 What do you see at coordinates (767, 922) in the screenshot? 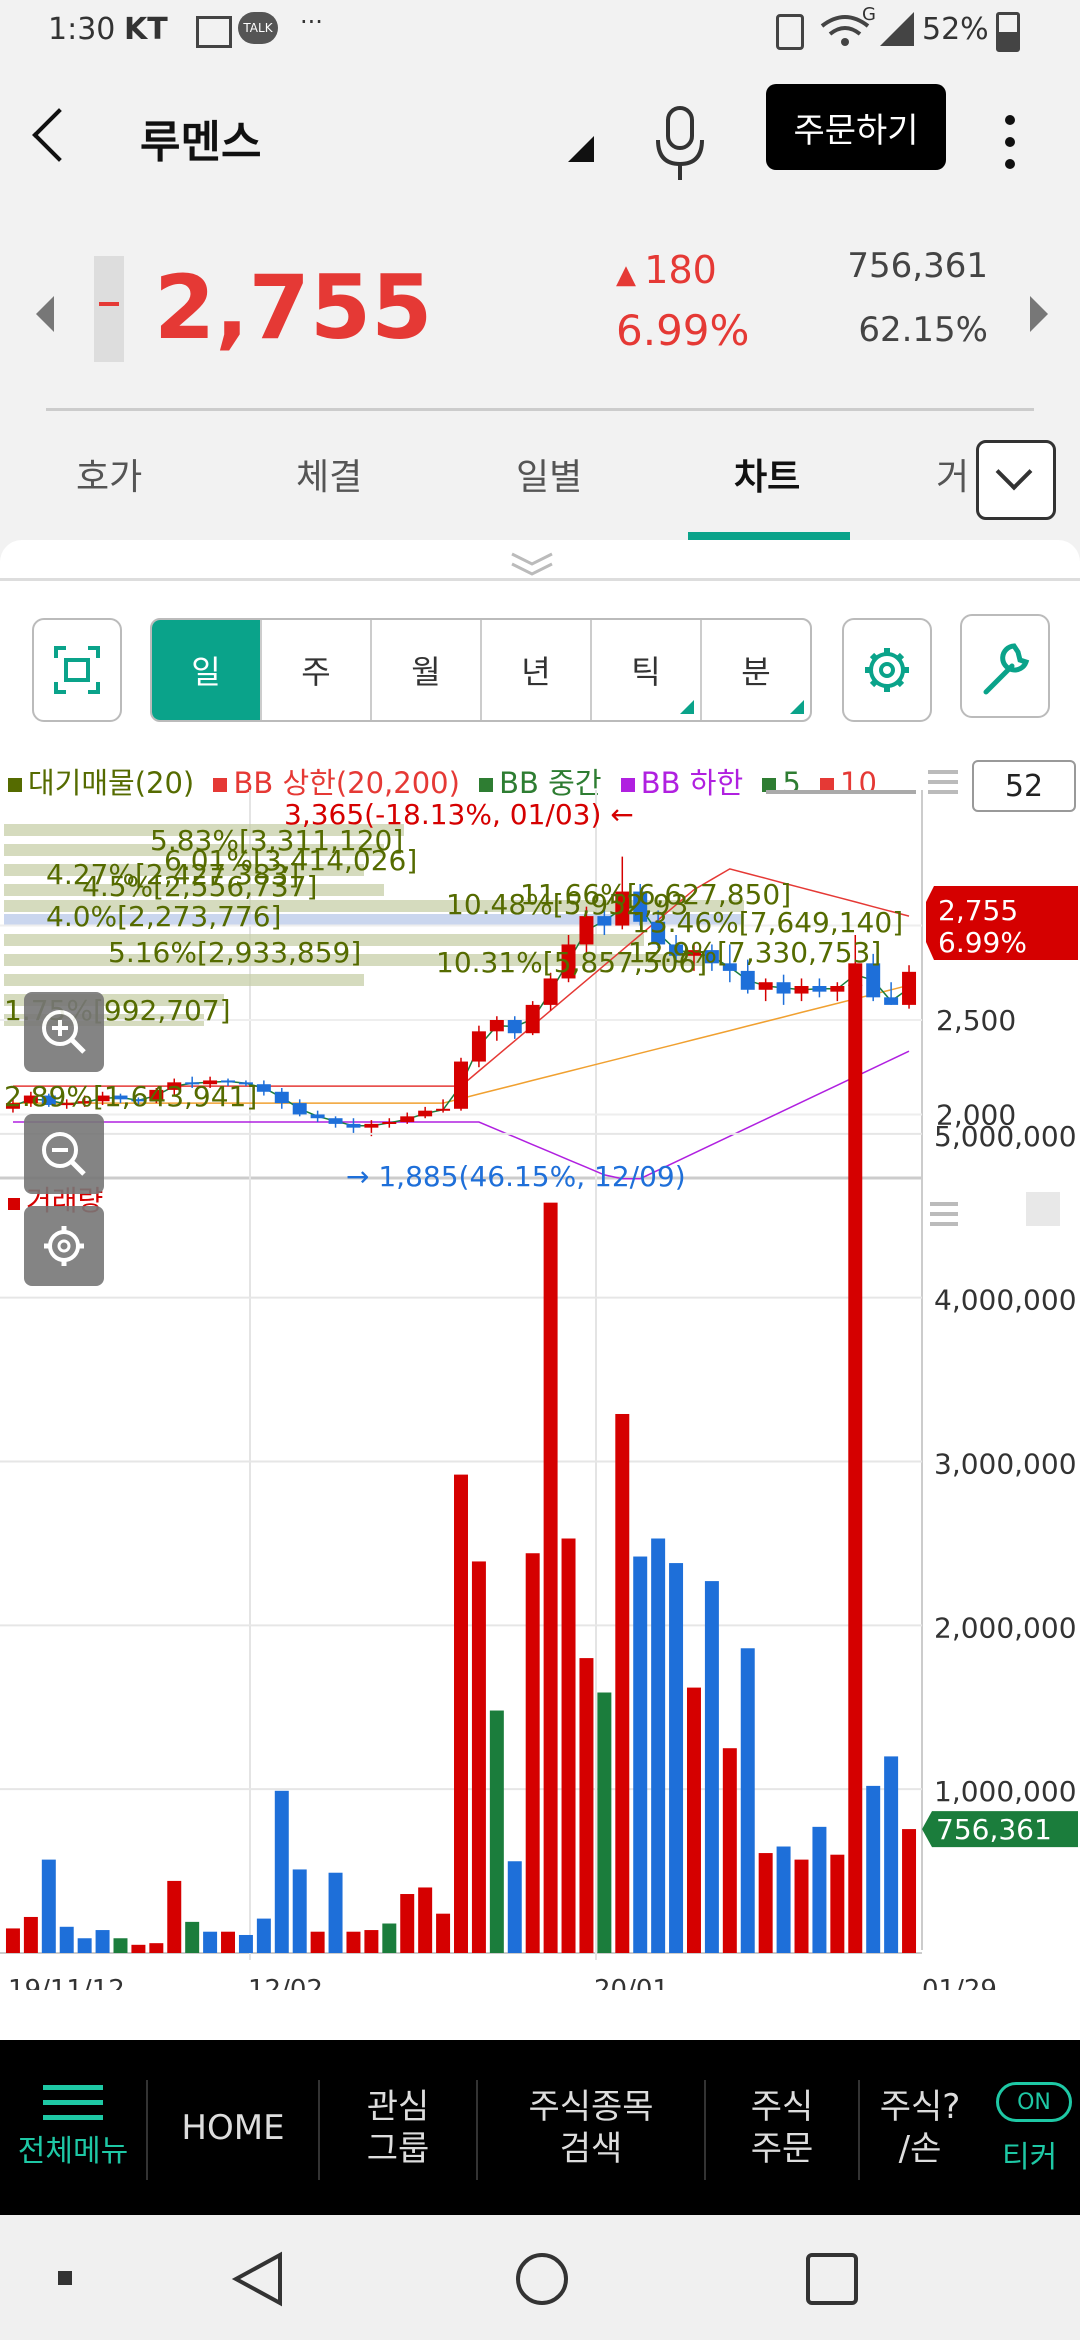
I see `supply-label: 13.46%[7,649,140]` at bounding box center [767, 922].